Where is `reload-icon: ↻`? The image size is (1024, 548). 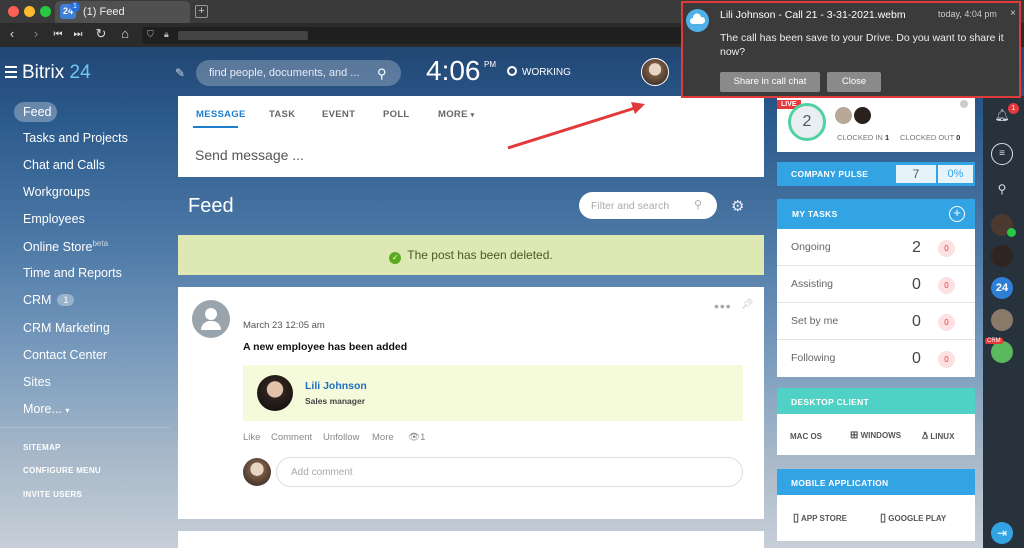 reload-icon: ↻ is located at coordinates (101, 34).